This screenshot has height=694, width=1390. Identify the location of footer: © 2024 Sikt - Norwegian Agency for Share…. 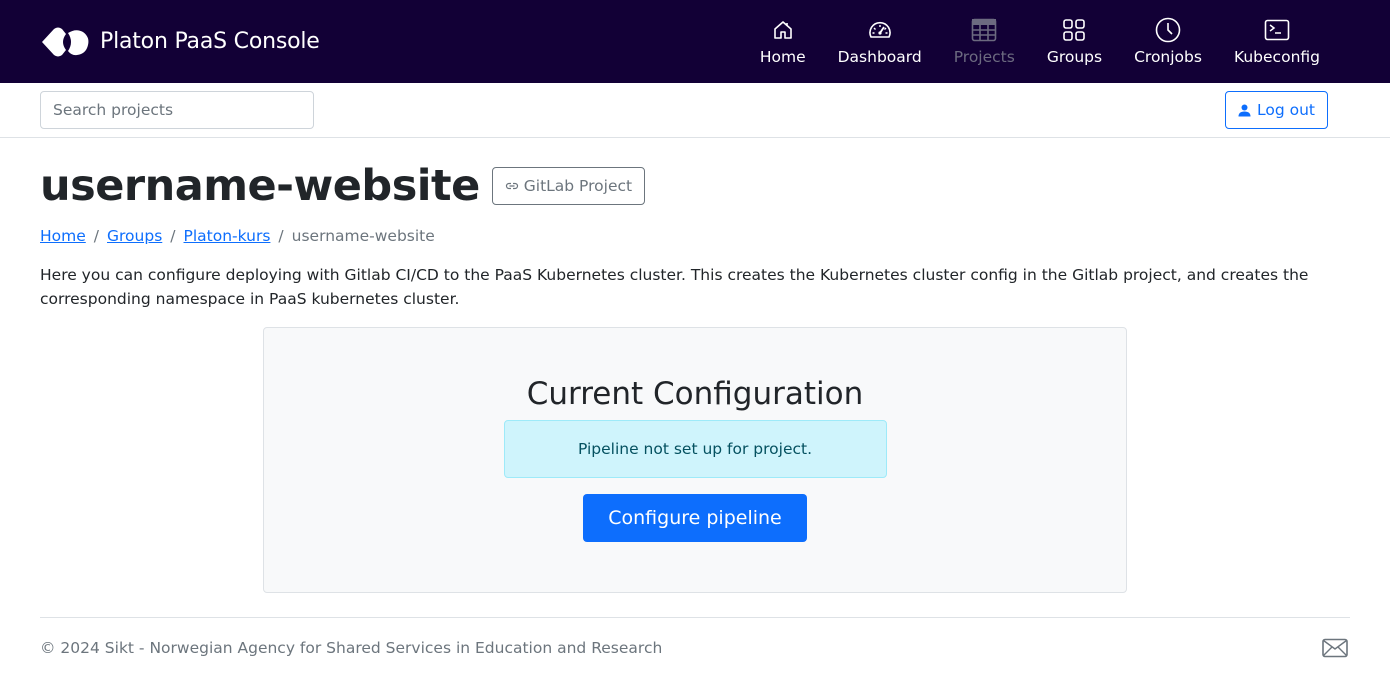
(695, 647).